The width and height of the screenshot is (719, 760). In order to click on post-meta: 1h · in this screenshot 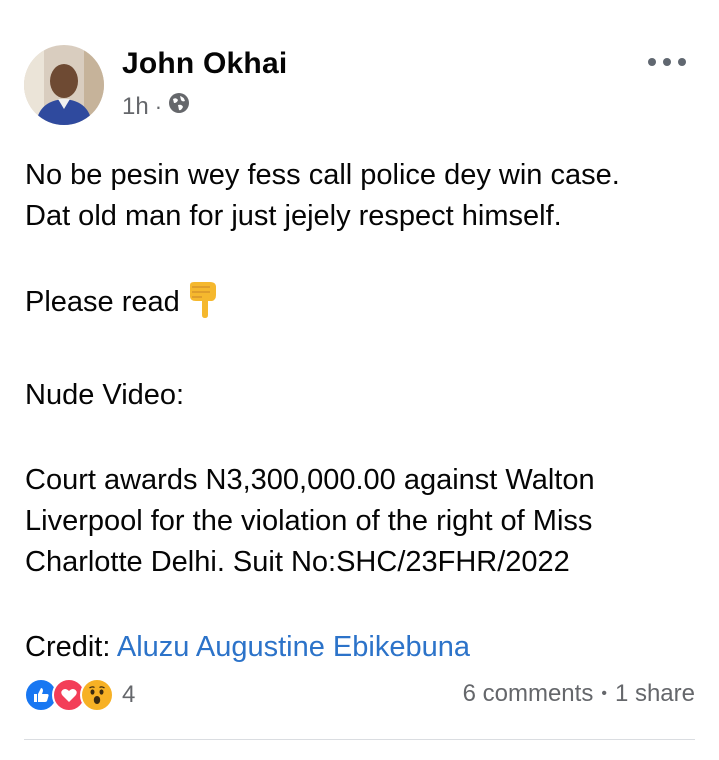, I will do `click(156, 106)`.